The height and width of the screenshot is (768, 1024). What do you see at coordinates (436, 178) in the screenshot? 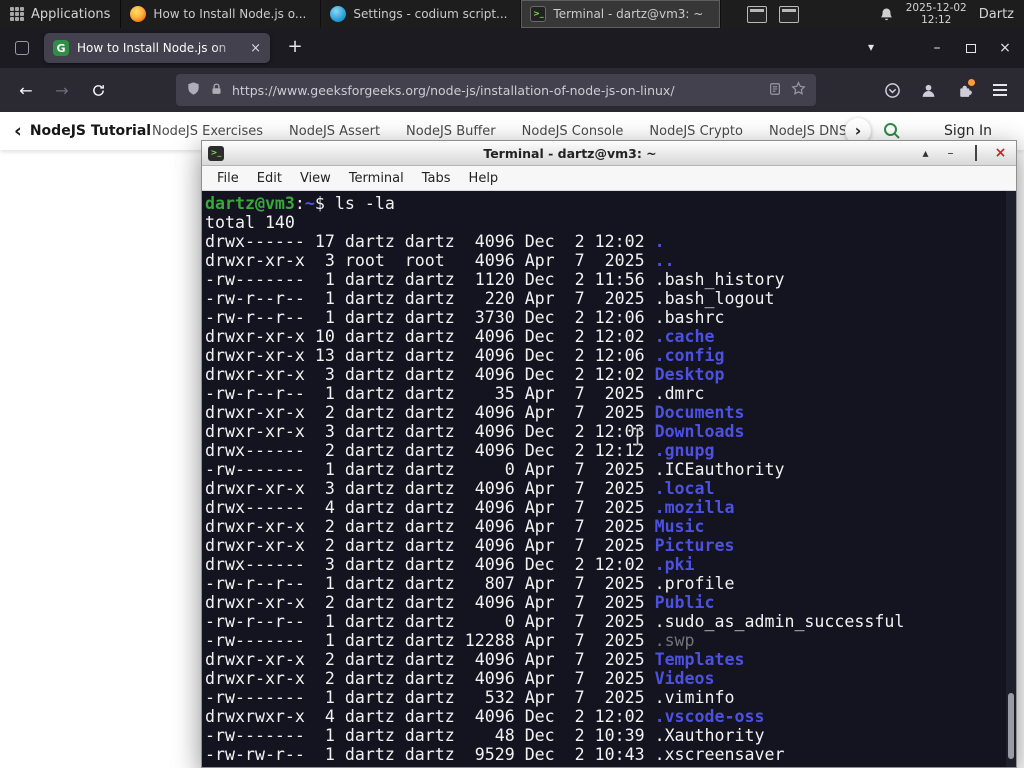
I see `terminal-menu-tabs: Tabs` at bounding box center [436, 178].